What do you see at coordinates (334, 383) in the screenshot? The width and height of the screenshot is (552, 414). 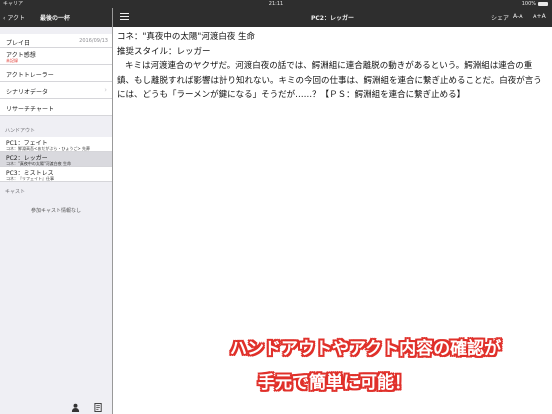 I see `promo-caption-line2: 手元で簡単に可能！` at bounding box center [334, 383].